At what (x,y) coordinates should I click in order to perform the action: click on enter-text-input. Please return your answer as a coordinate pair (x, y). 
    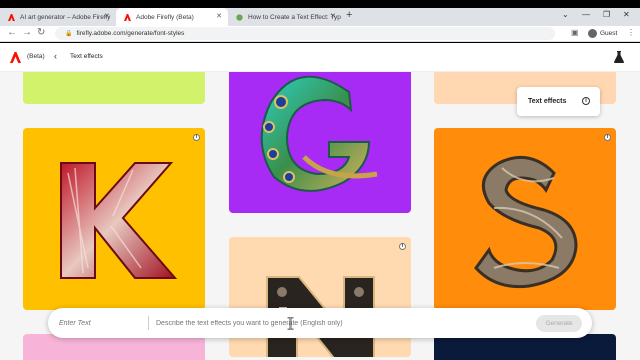
    Looking at the image, I should click on (99, 323).